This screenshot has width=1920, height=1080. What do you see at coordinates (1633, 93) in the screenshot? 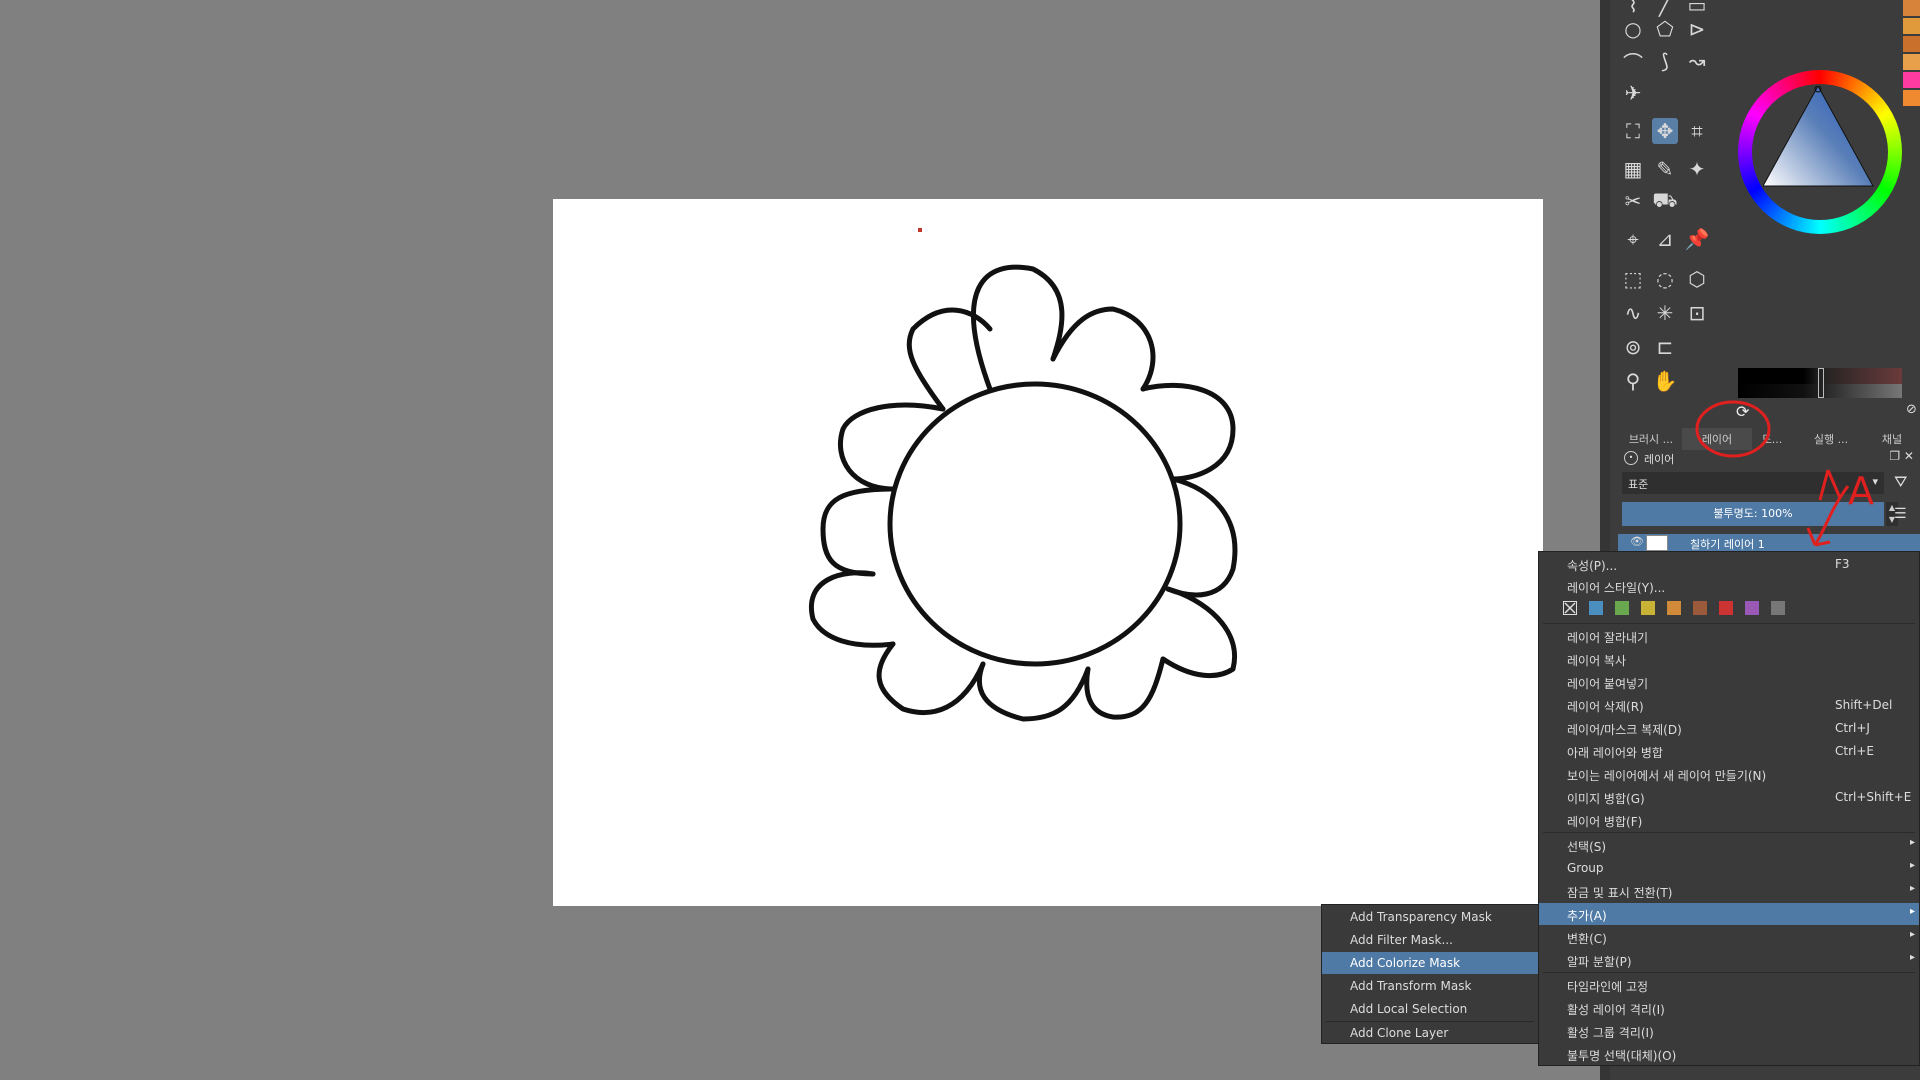
I see `assistant-icon: ✈` at bounding box center [1633, 93].